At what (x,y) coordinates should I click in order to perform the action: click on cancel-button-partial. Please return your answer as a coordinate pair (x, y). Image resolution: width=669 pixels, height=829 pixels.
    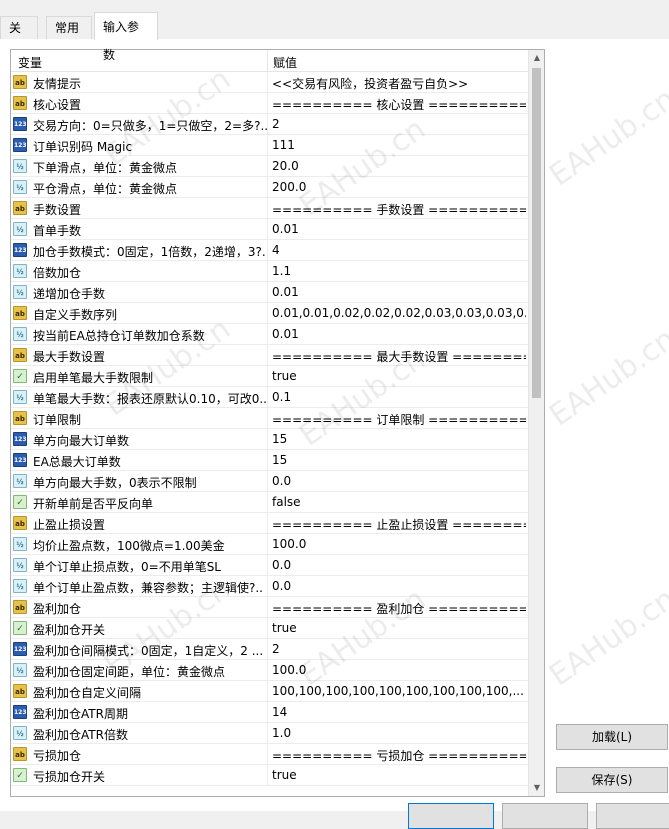
    Looking at the image, I should click on (545, 816).